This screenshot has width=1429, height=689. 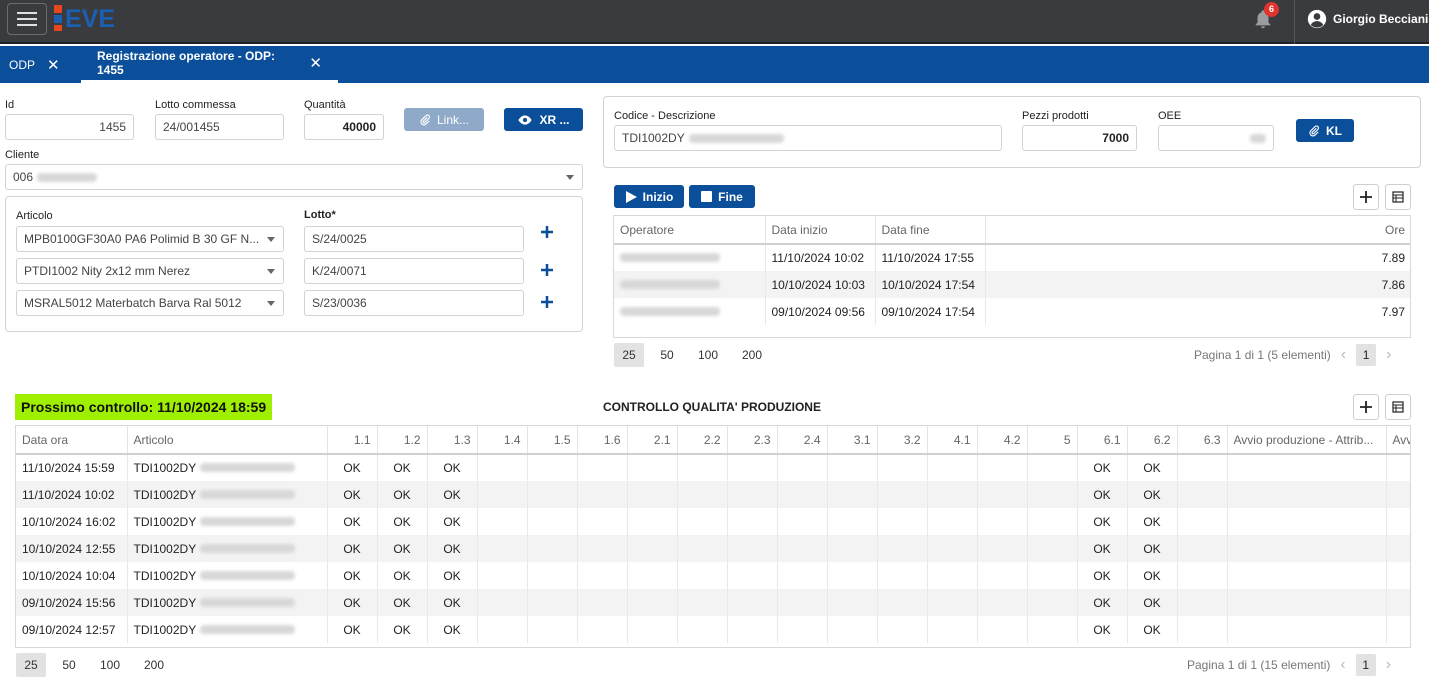 I want to click on column-header: Data ora, so click(x=72, y=440).